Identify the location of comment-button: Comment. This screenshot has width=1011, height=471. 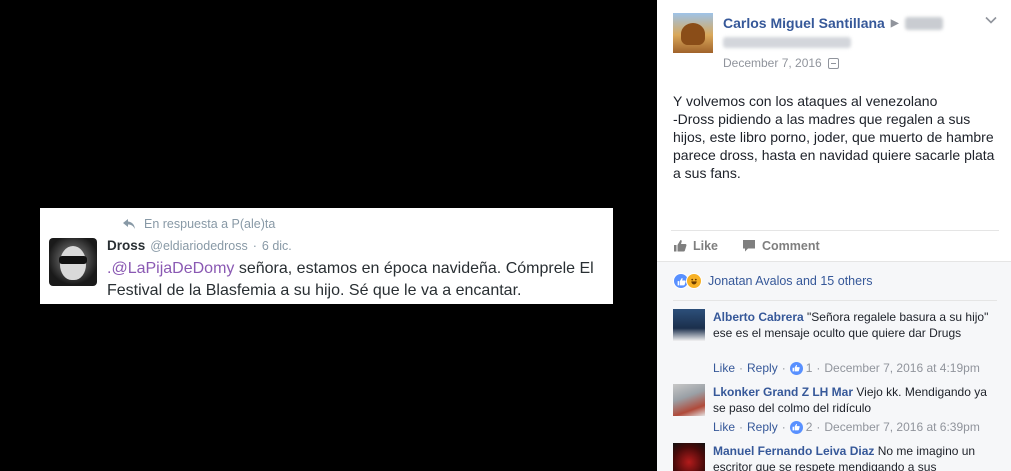
(781, 246).